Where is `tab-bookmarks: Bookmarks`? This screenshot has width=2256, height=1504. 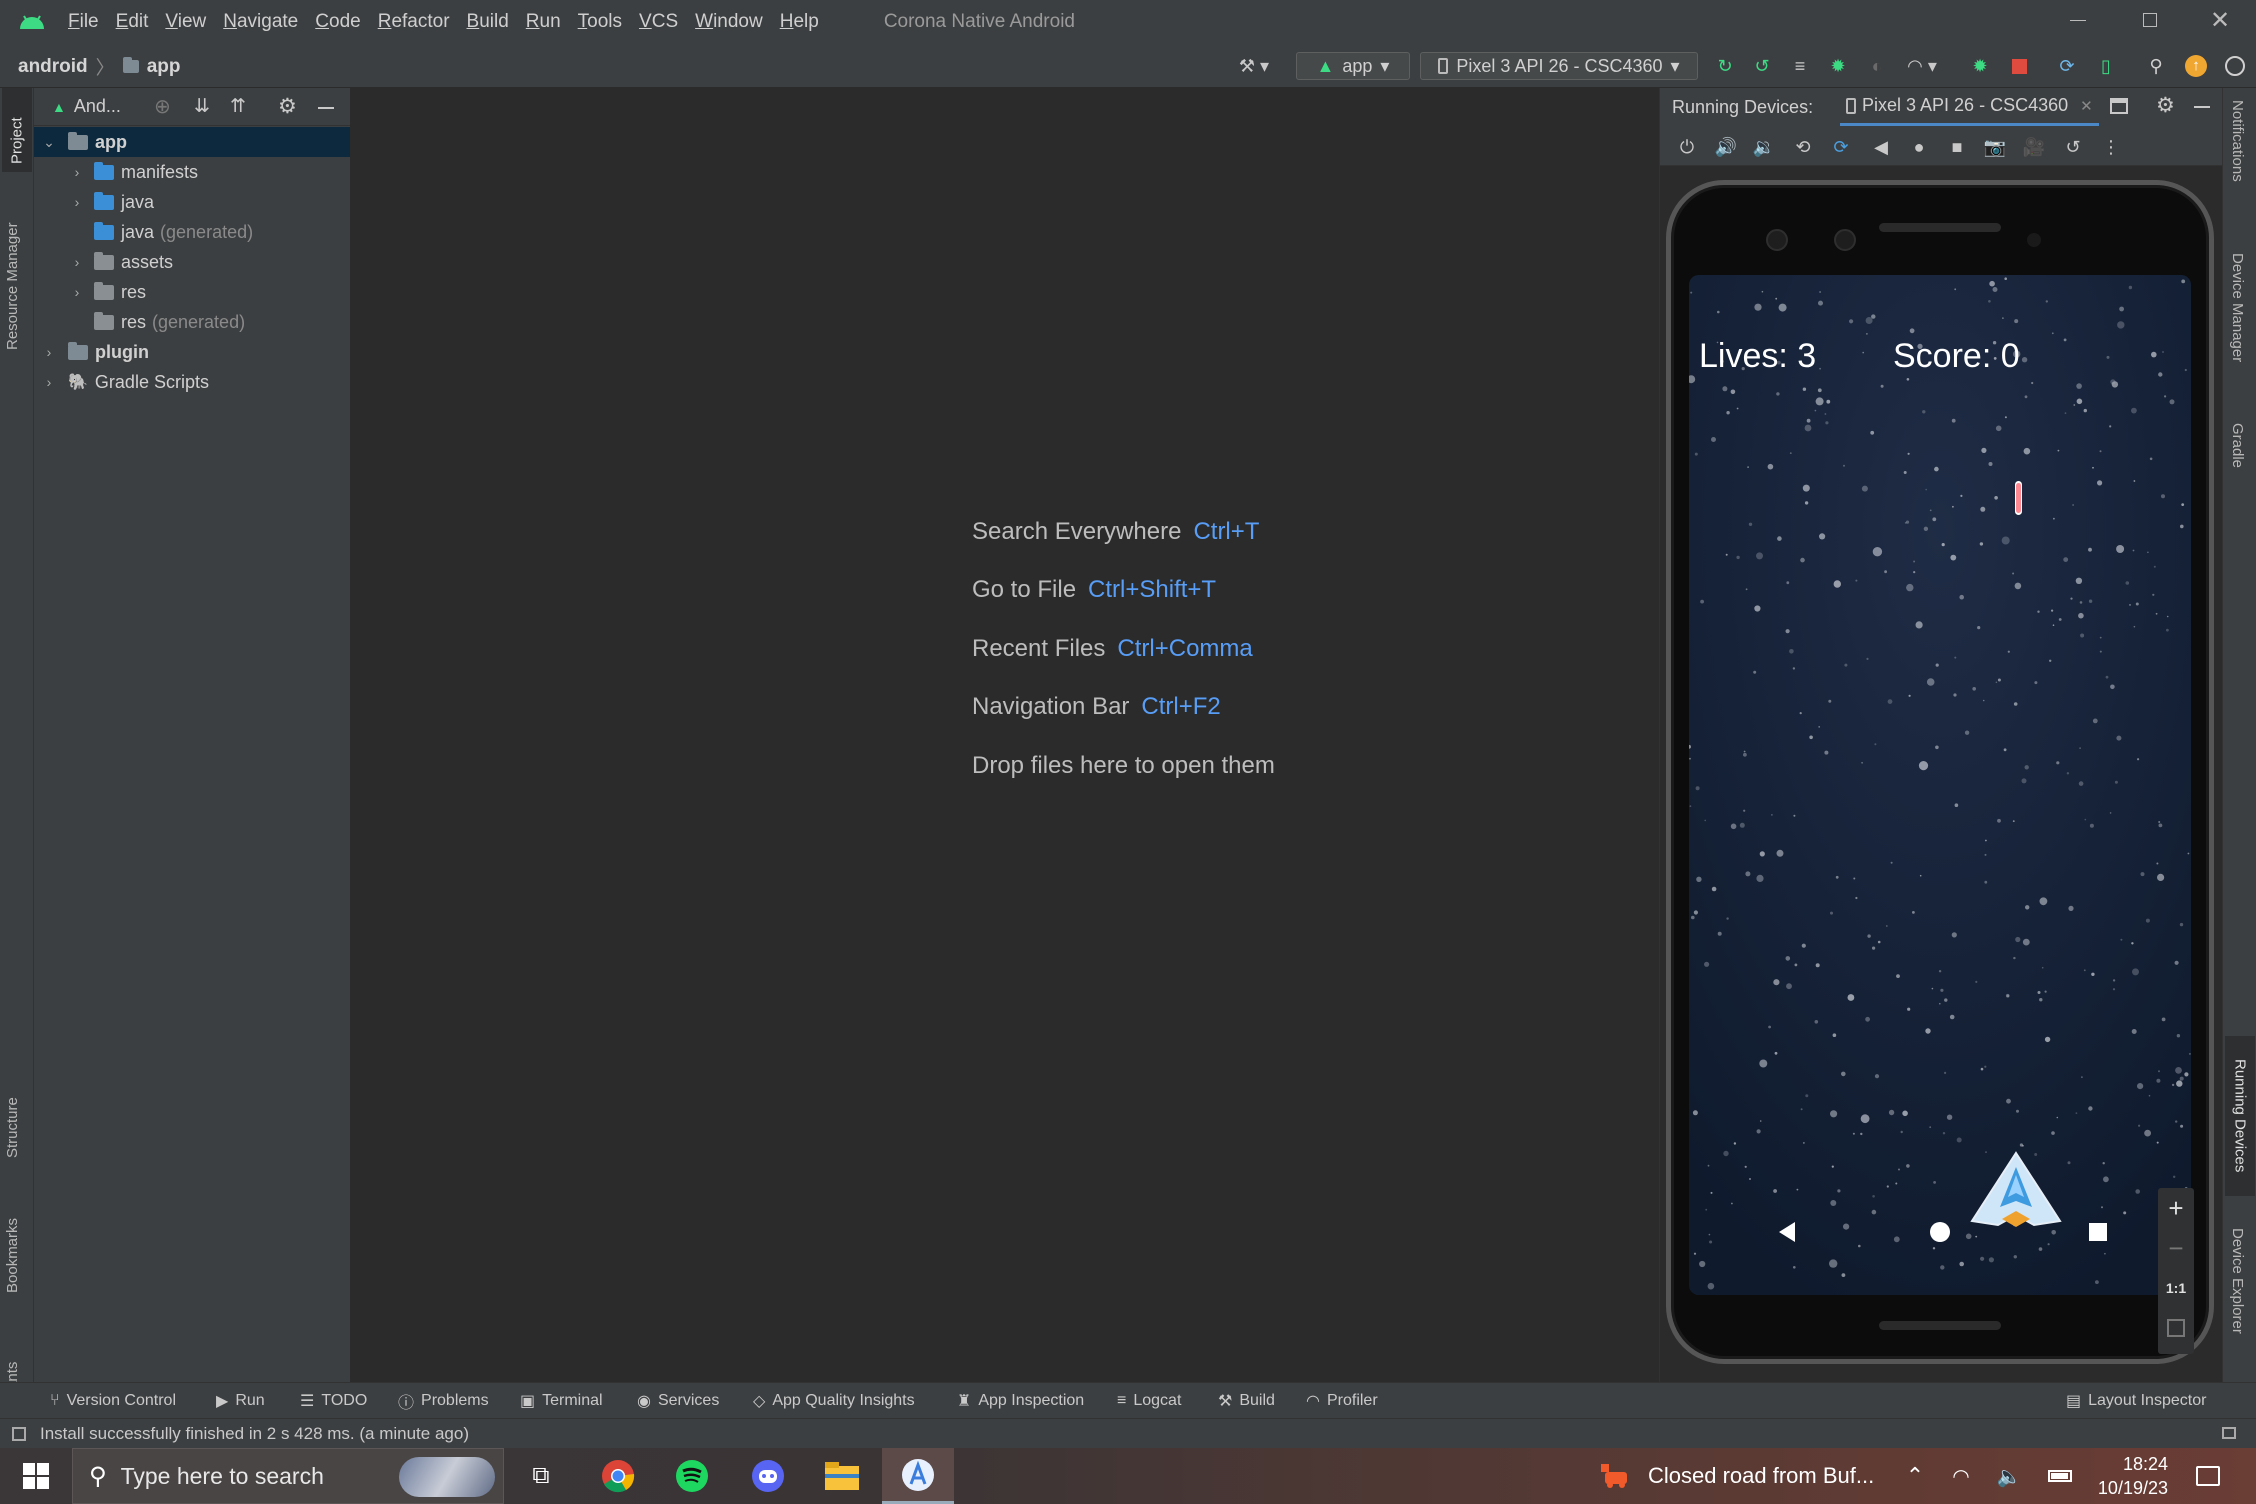
tab-bookmarks: Bookmarks is located at coordinates (12, 1240).